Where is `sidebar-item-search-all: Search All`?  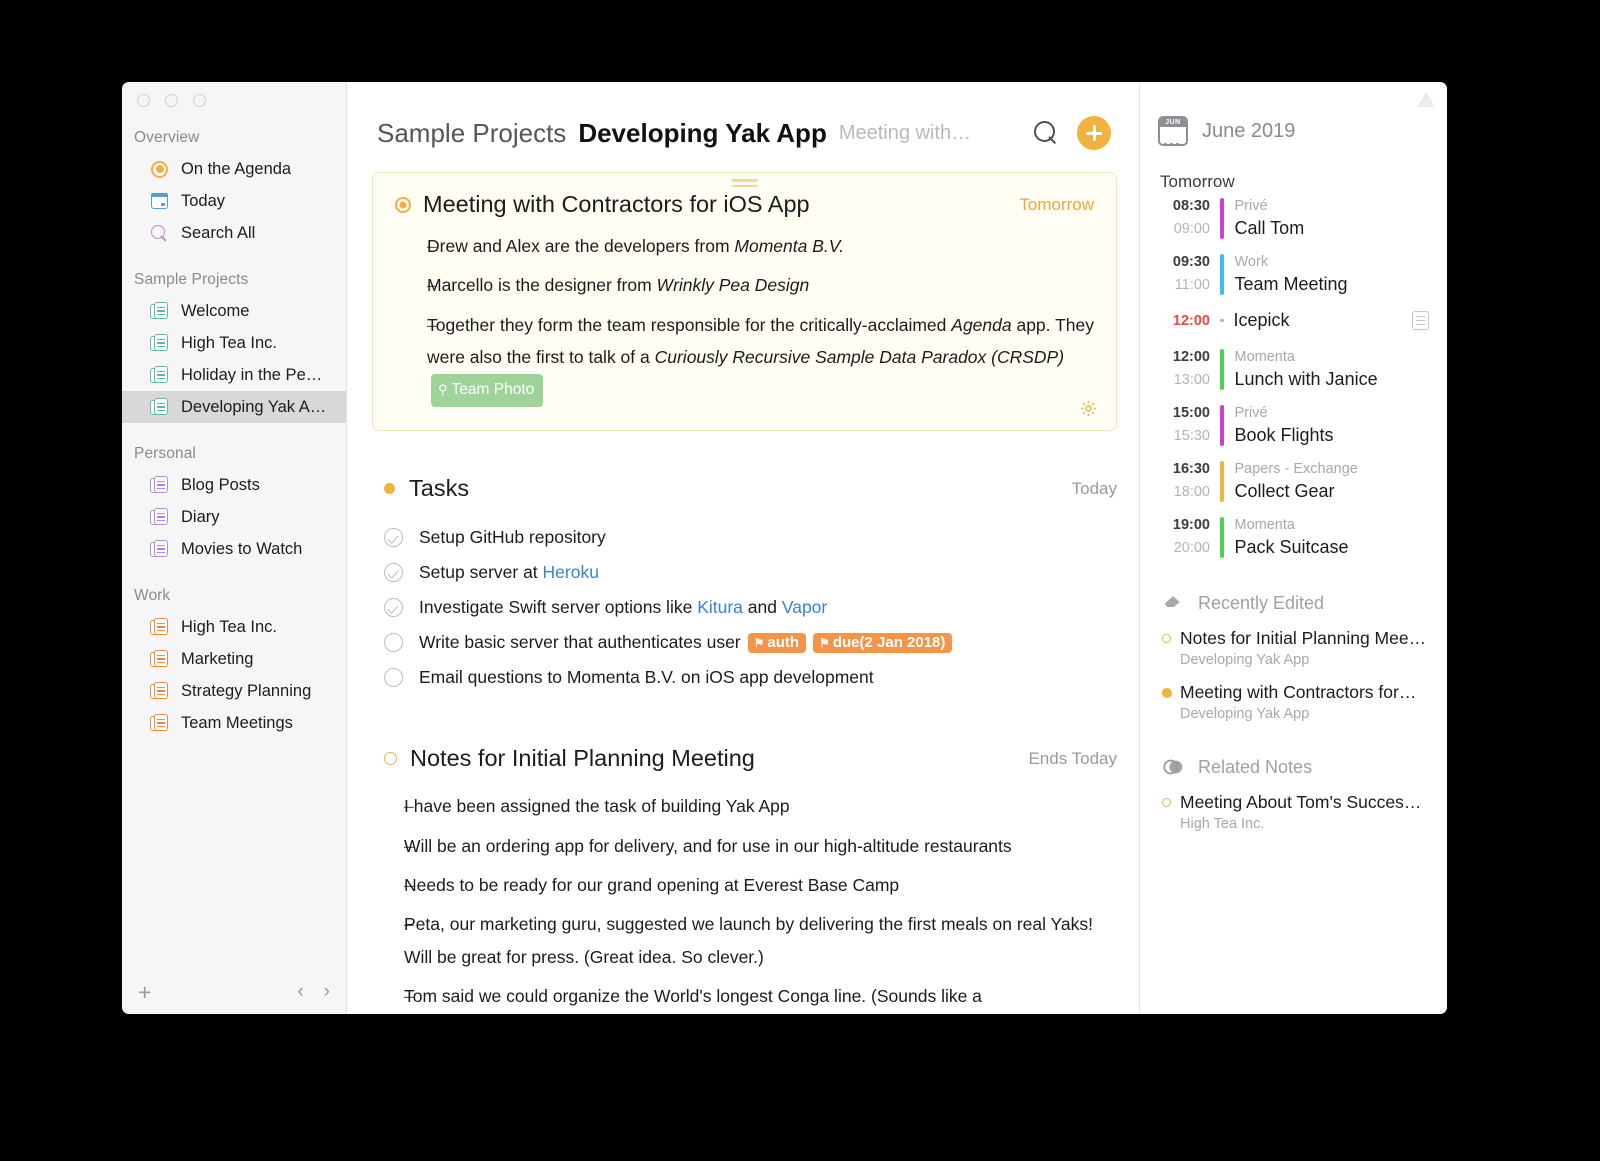
sidebar-item-search-all: Search All is located at coordinates (234, 233).